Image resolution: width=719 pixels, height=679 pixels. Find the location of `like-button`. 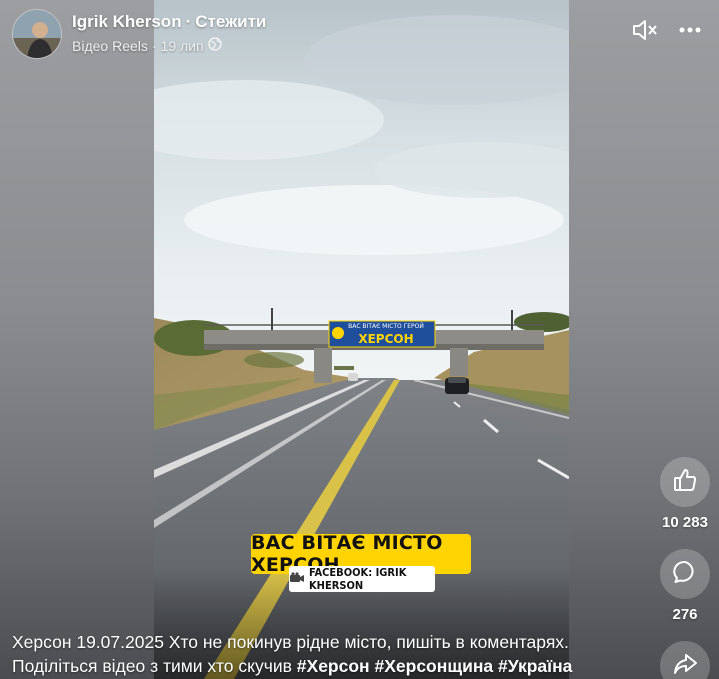

like-button is located at coordinates (685, 482).